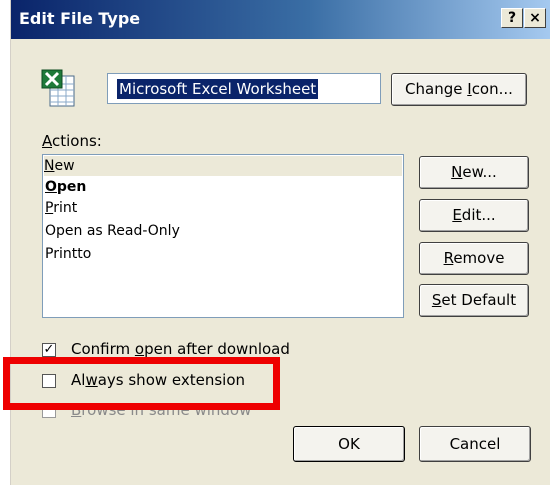  Describe the element at coordinates (51, 187) in the screenshot. I see `action-item-key: O` at that location.